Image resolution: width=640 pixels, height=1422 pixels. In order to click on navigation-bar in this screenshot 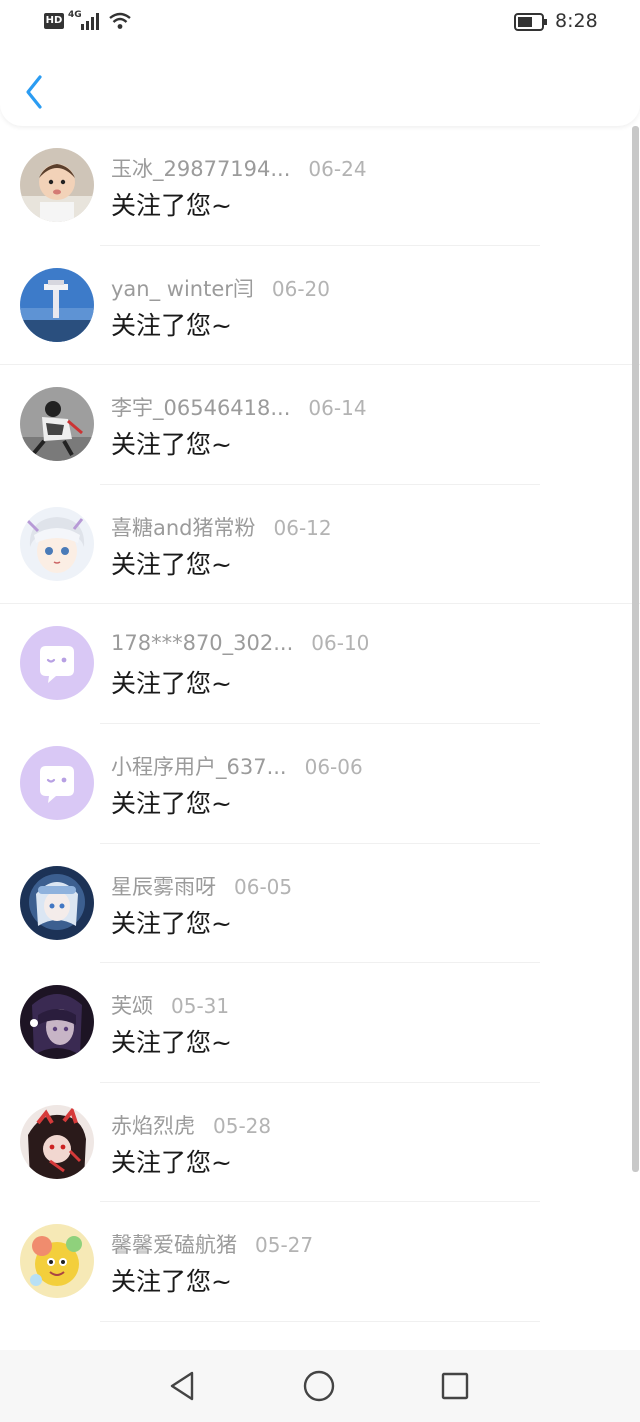, I will do `click(320, 1386)`.